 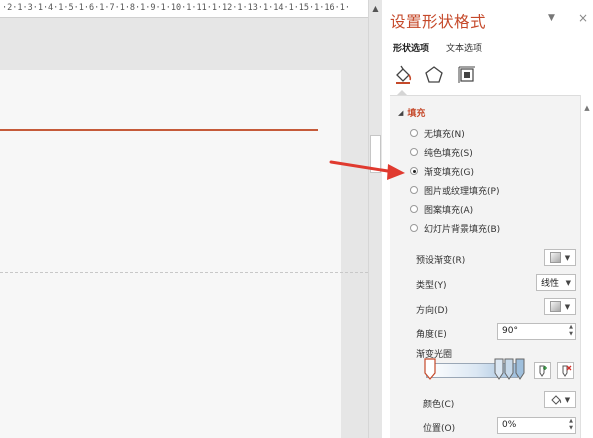 What do you see at coordinates (441, 261) in the screenshot?
I see `preset-gradient-label: 预设渐变(R)` at bounding box center [441, 261].